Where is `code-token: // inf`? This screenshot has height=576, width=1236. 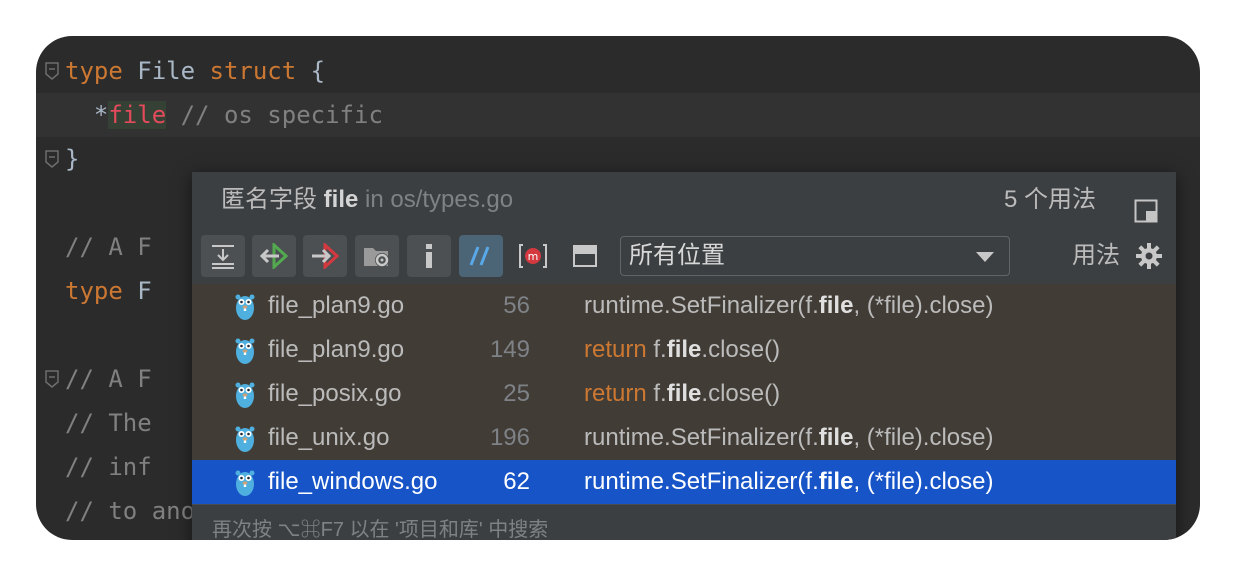
code-token: // inf is located at coordinates (108, 467).